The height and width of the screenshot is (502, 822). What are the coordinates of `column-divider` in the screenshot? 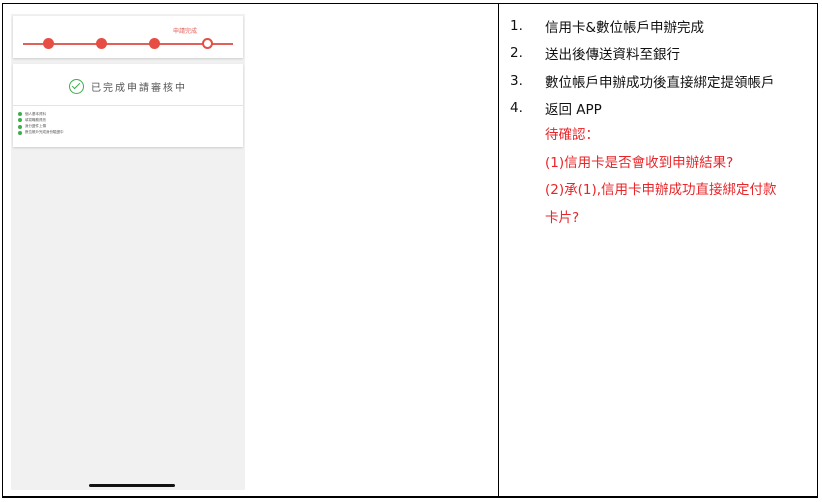 It's located at (498, 250).